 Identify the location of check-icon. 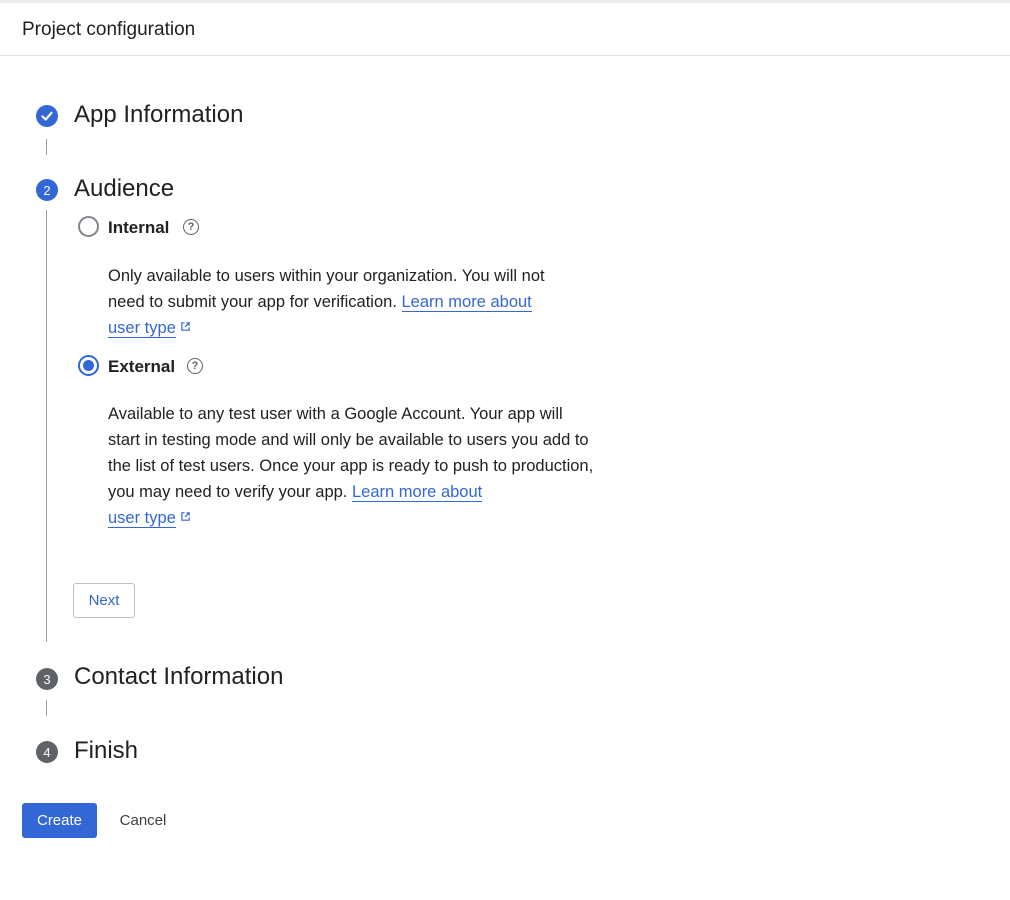
(47, 116).